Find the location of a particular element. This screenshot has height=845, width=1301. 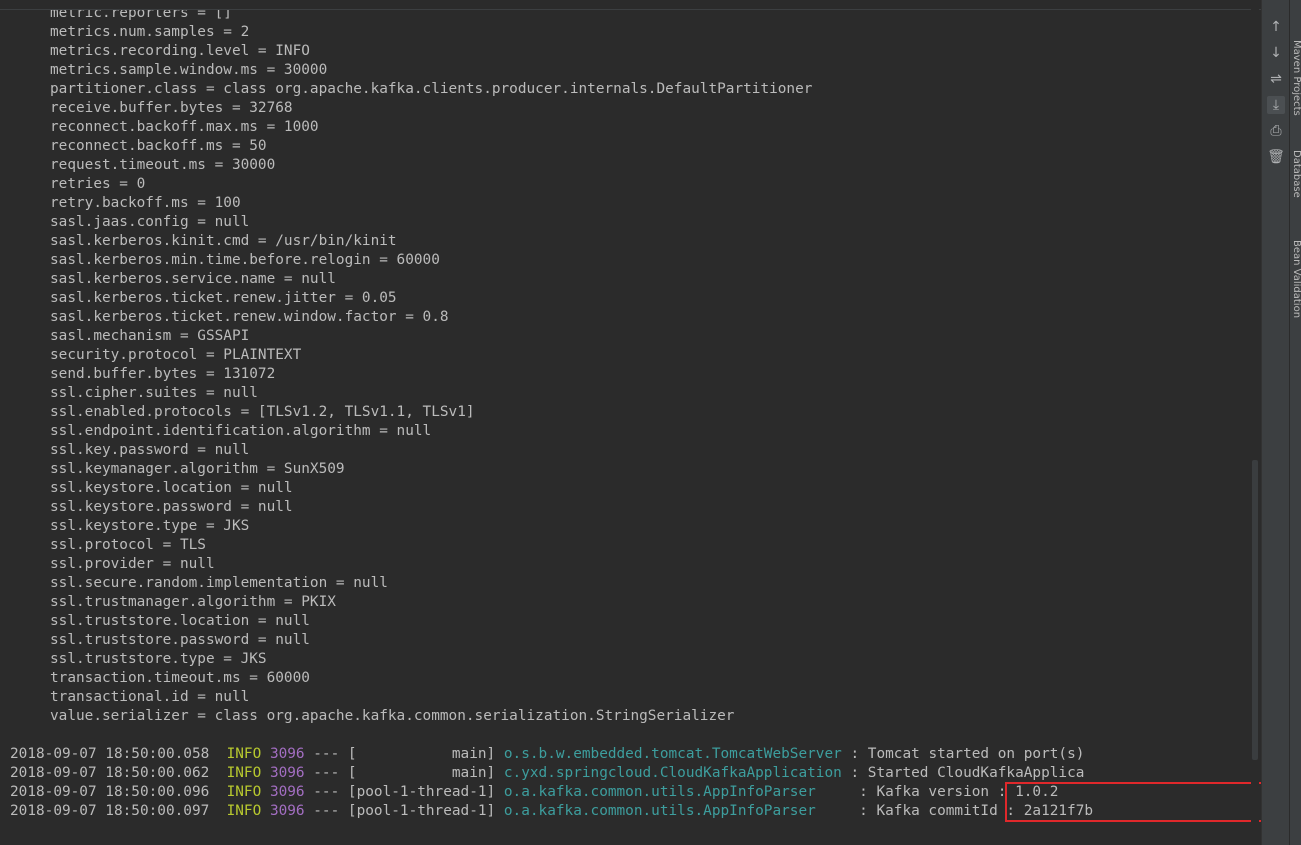

side-tab-bean-validation: Bean Validation is located at coordinates (1295, 279).